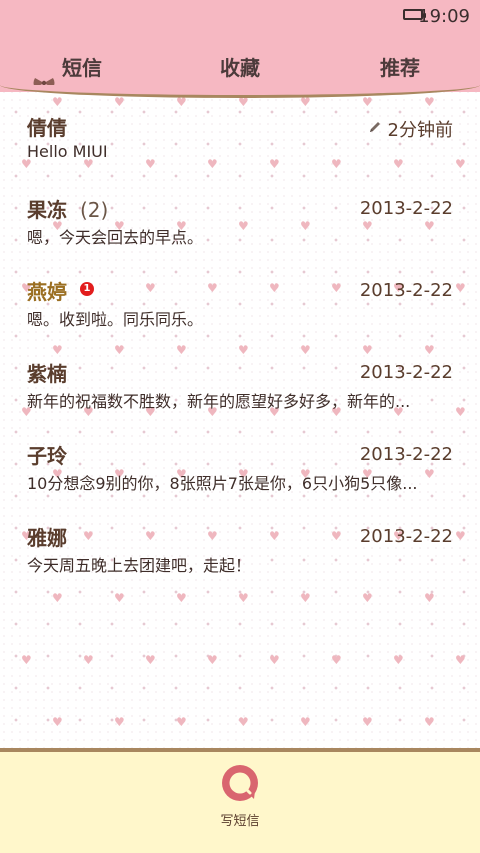 Image resolution: width=480 pixels, height=853 pixels. Describe the element at coordinates (115, 319) in the screenshot. I see `message-snippet: 嗯。收到啦。同乐同乐。` at that location.